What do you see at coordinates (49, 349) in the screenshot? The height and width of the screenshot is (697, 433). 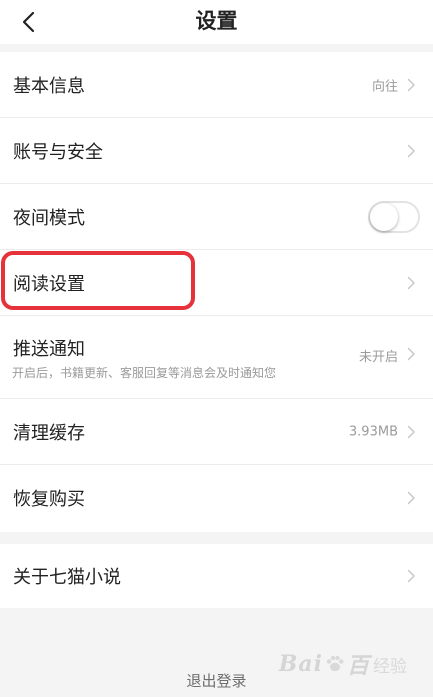 I see `settings-item-label: 推送通知` at bounding box center [49, 349].